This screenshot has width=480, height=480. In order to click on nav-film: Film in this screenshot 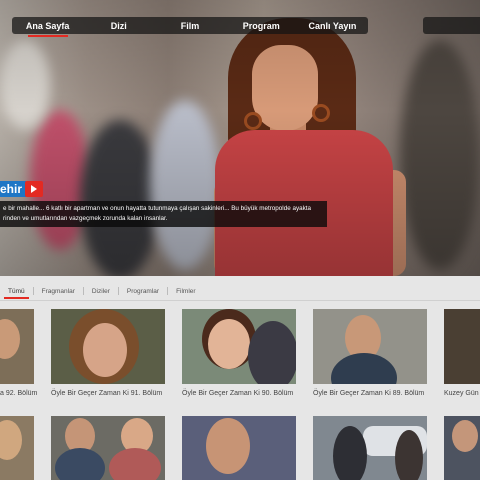, I will do `click(189, 26)`.